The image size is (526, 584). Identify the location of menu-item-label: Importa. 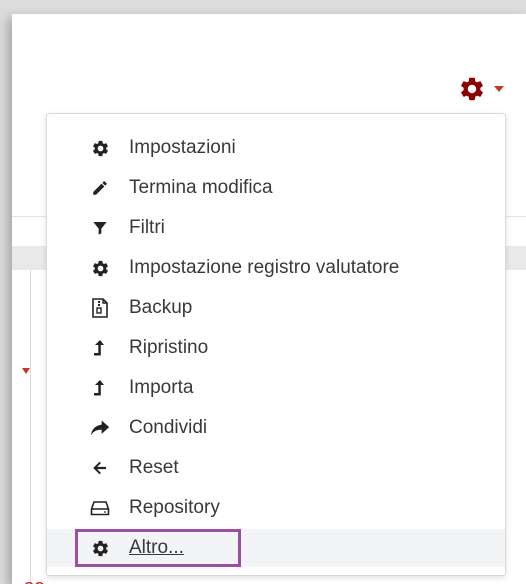
(161, 387).